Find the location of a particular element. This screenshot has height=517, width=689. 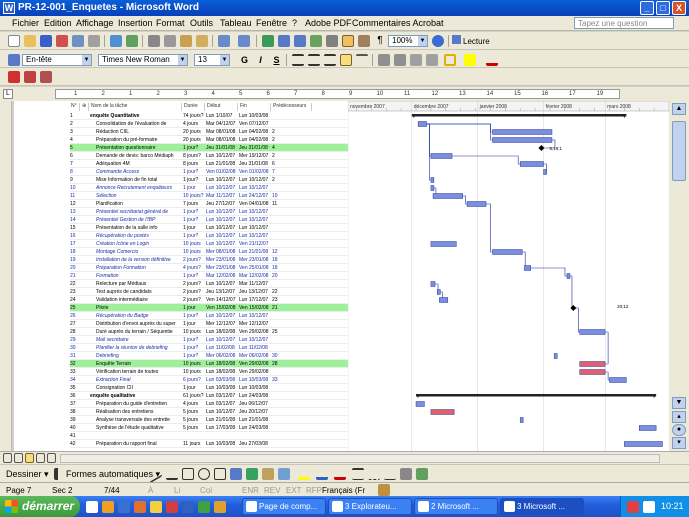

horizontal-scrollbar is located at coordinates (360, 458).